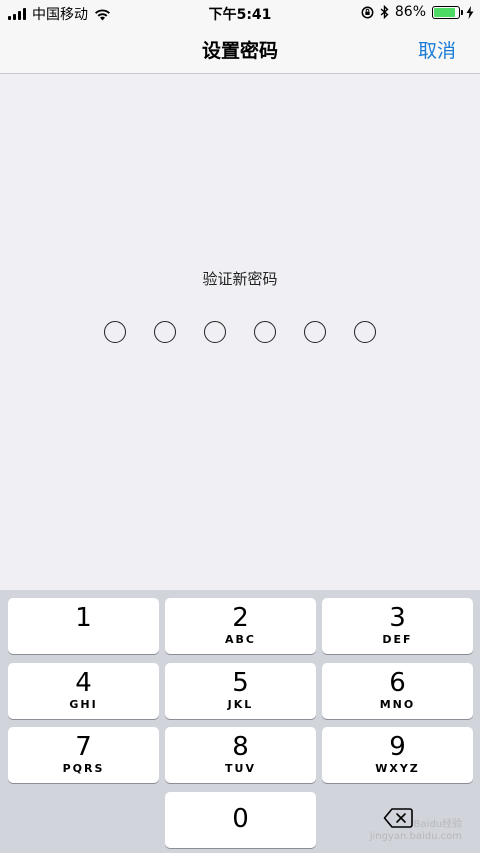 The height and width of the screenshot is (853, 480). What do you see at coordinates (397, 639) in the screenshot?
I see `key-letters: DEF` at bounding box center [397, 639].